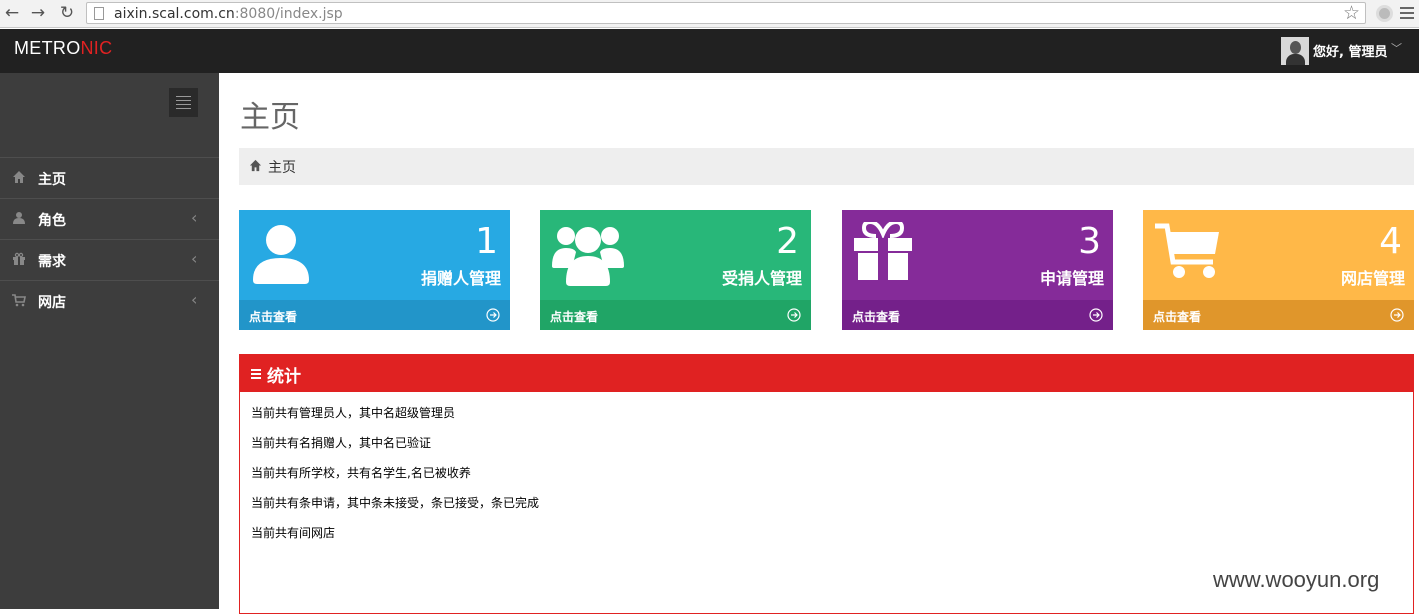 Image resolution: width=1419 pixels, height=614 pixels. Describe the element at coordinates (67, 13) in the screenshot. I see `reload-button: ↻` at that location.